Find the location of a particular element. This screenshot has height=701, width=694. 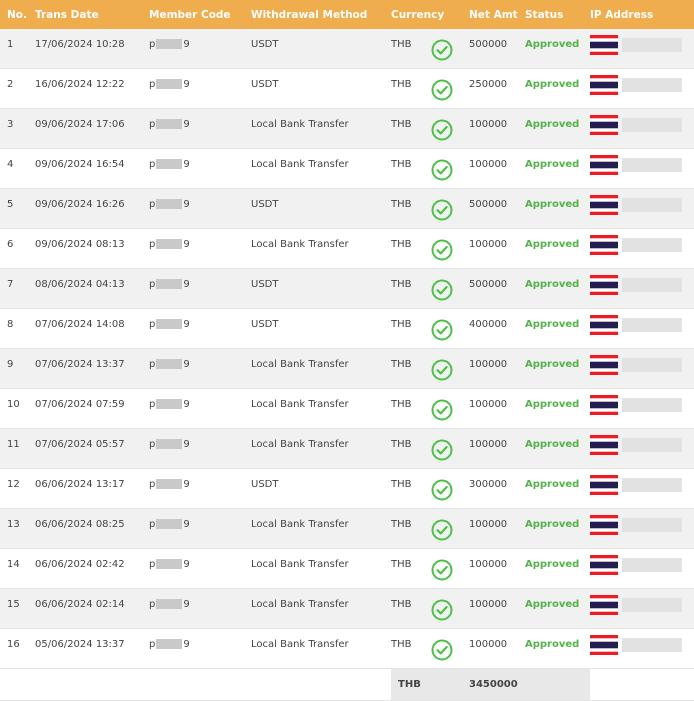

net-amount-cell: 500000 is located at coordinates (497, 208).